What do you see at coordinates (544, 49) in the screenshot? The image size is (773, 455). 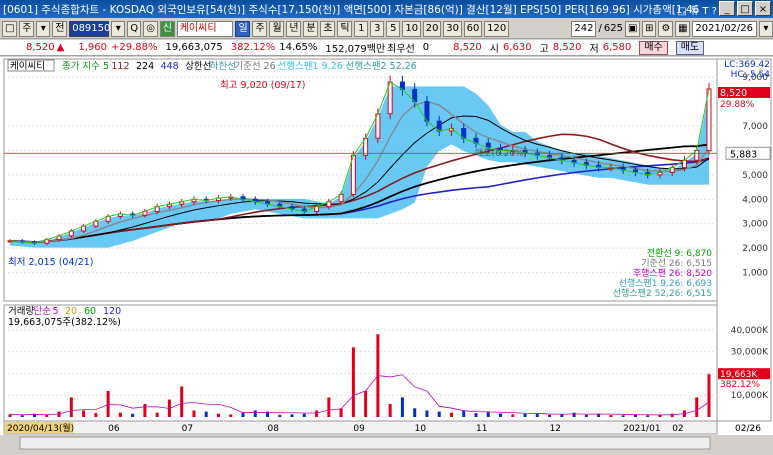 I see `high-label: 고` at bounding box center [544, 49].